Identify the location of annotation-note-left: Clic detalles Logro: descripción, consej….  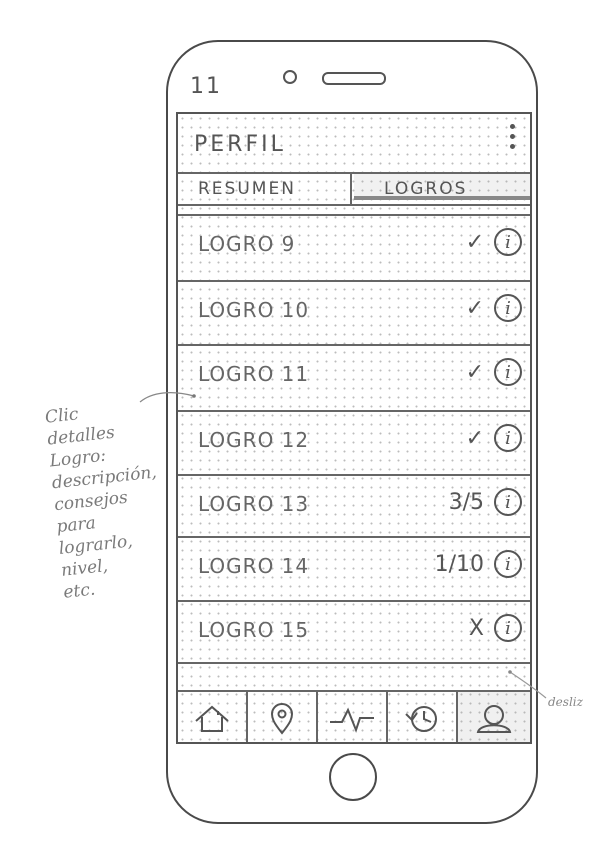
(114, 498).